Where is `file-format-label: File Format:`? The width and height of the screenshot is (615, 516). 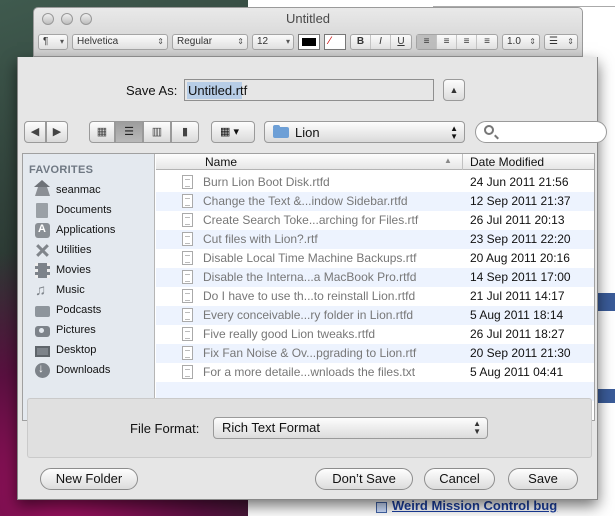 file-format-label: File Format: is located at coordinates (165, 428).